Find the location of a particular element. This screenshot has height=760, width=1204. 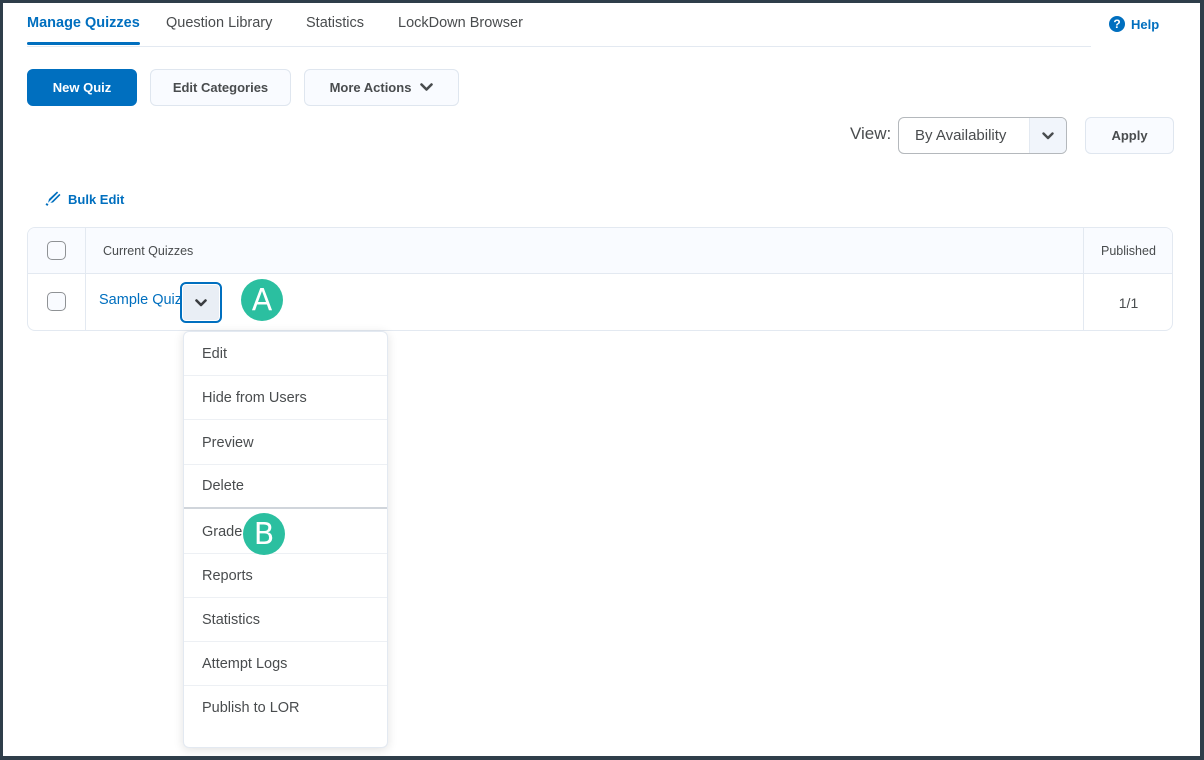

new-quiz-label: New Quiz is located at coordinates (82, 87).